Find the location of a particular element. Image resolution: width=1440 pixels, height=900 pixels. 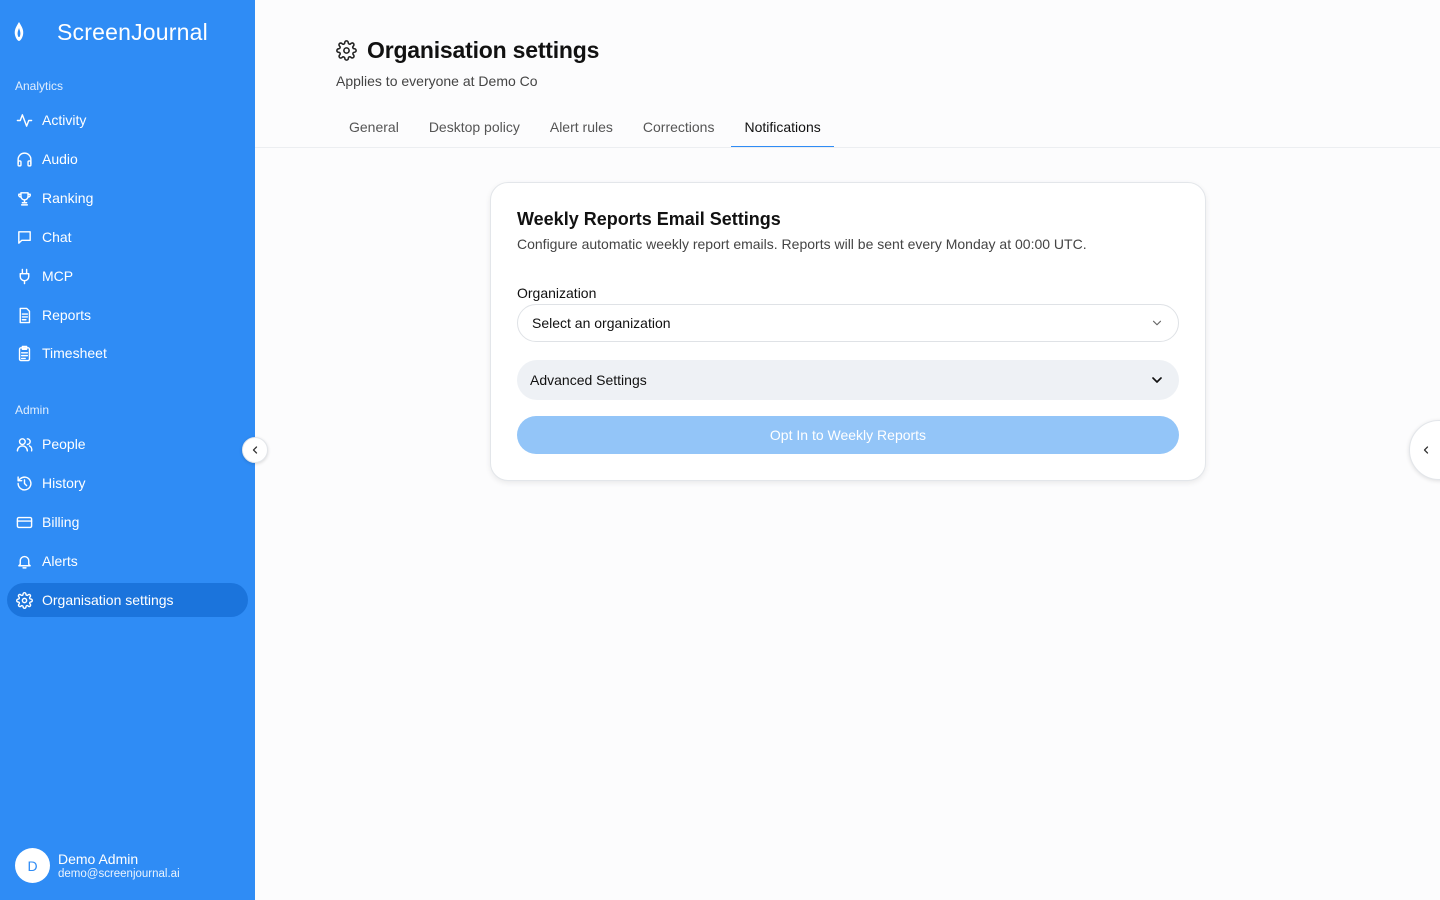

sidebar-item-ranking: Ranking is located at coordinates (127, 198).